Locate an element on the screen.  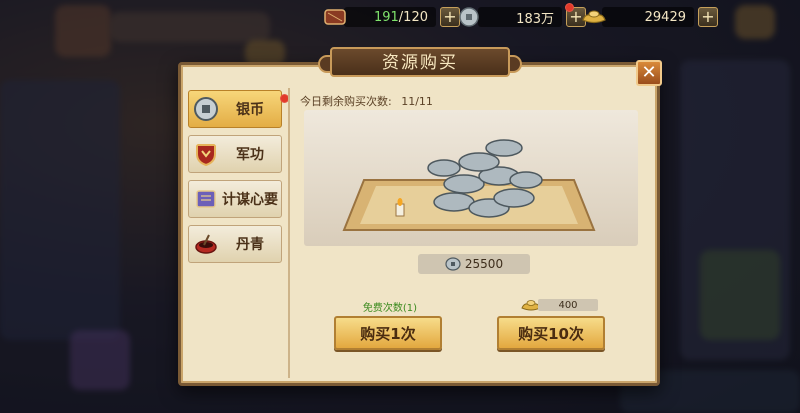
stamina-resource: 191 /120 + is located at coordinates (391, 17).